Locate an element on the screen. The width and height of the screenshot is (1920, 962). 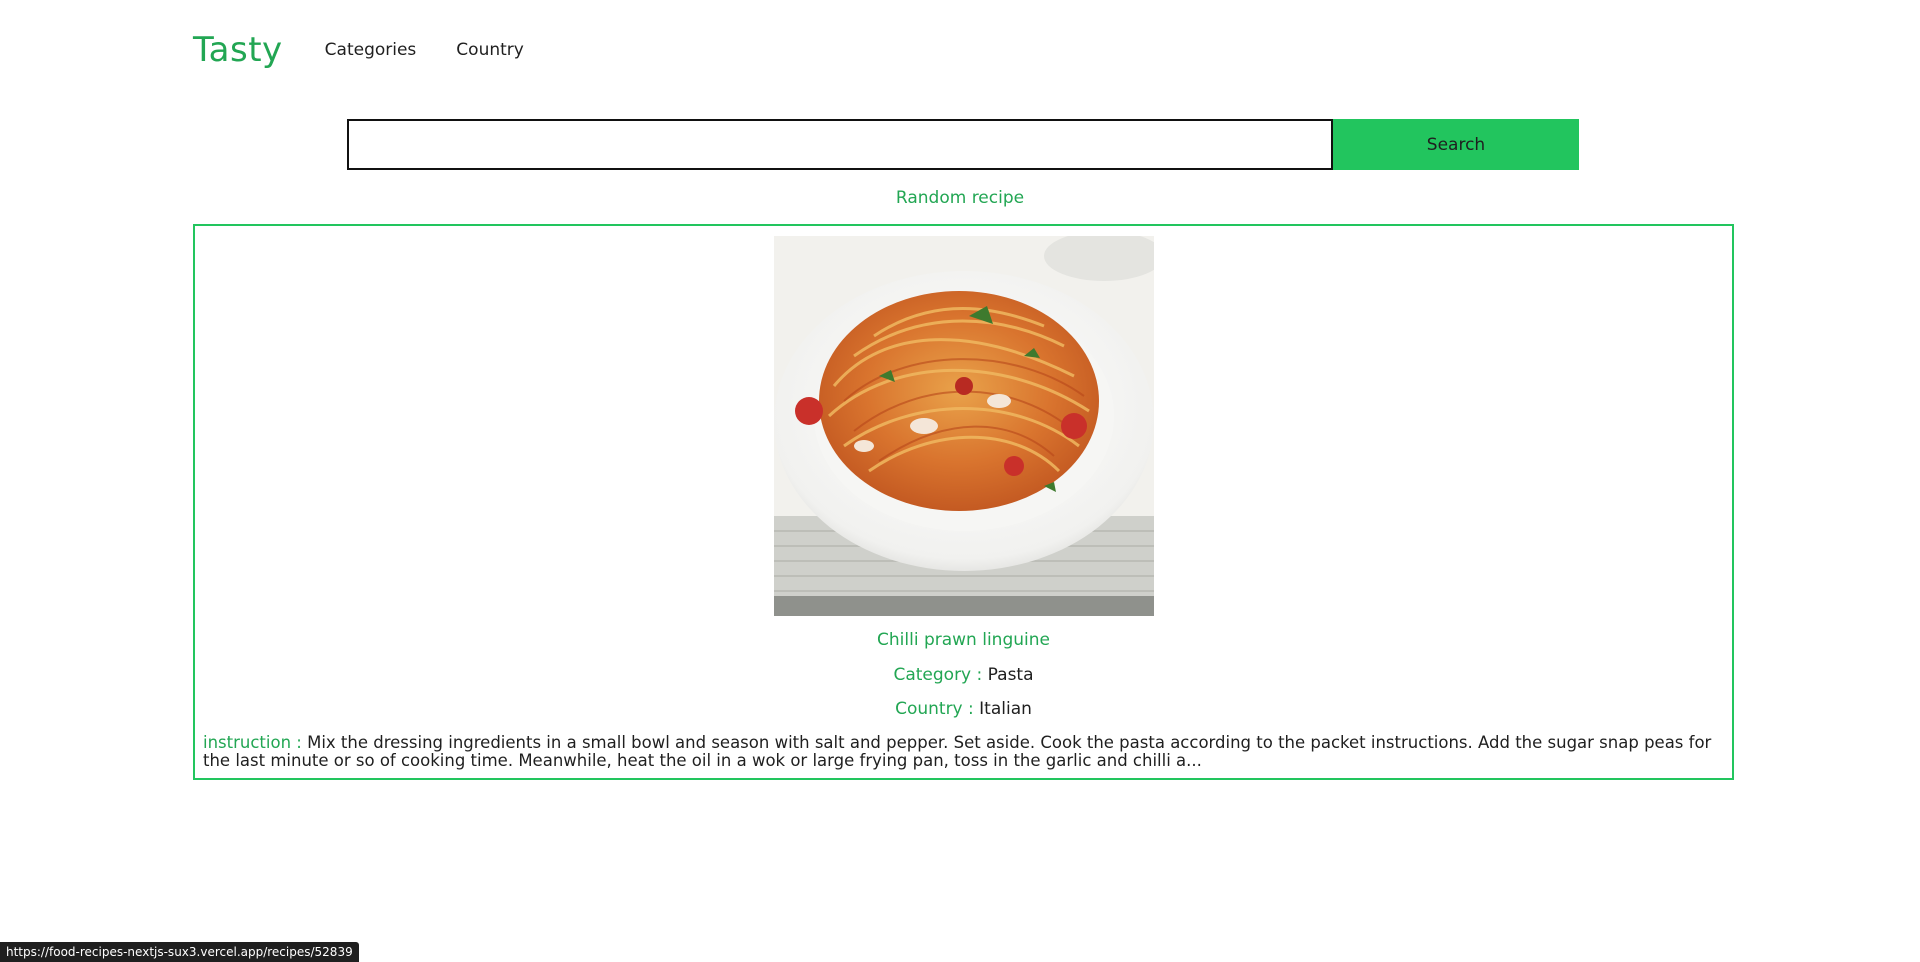
nav-link-categories: Categories is located at coordinates (371, 50).